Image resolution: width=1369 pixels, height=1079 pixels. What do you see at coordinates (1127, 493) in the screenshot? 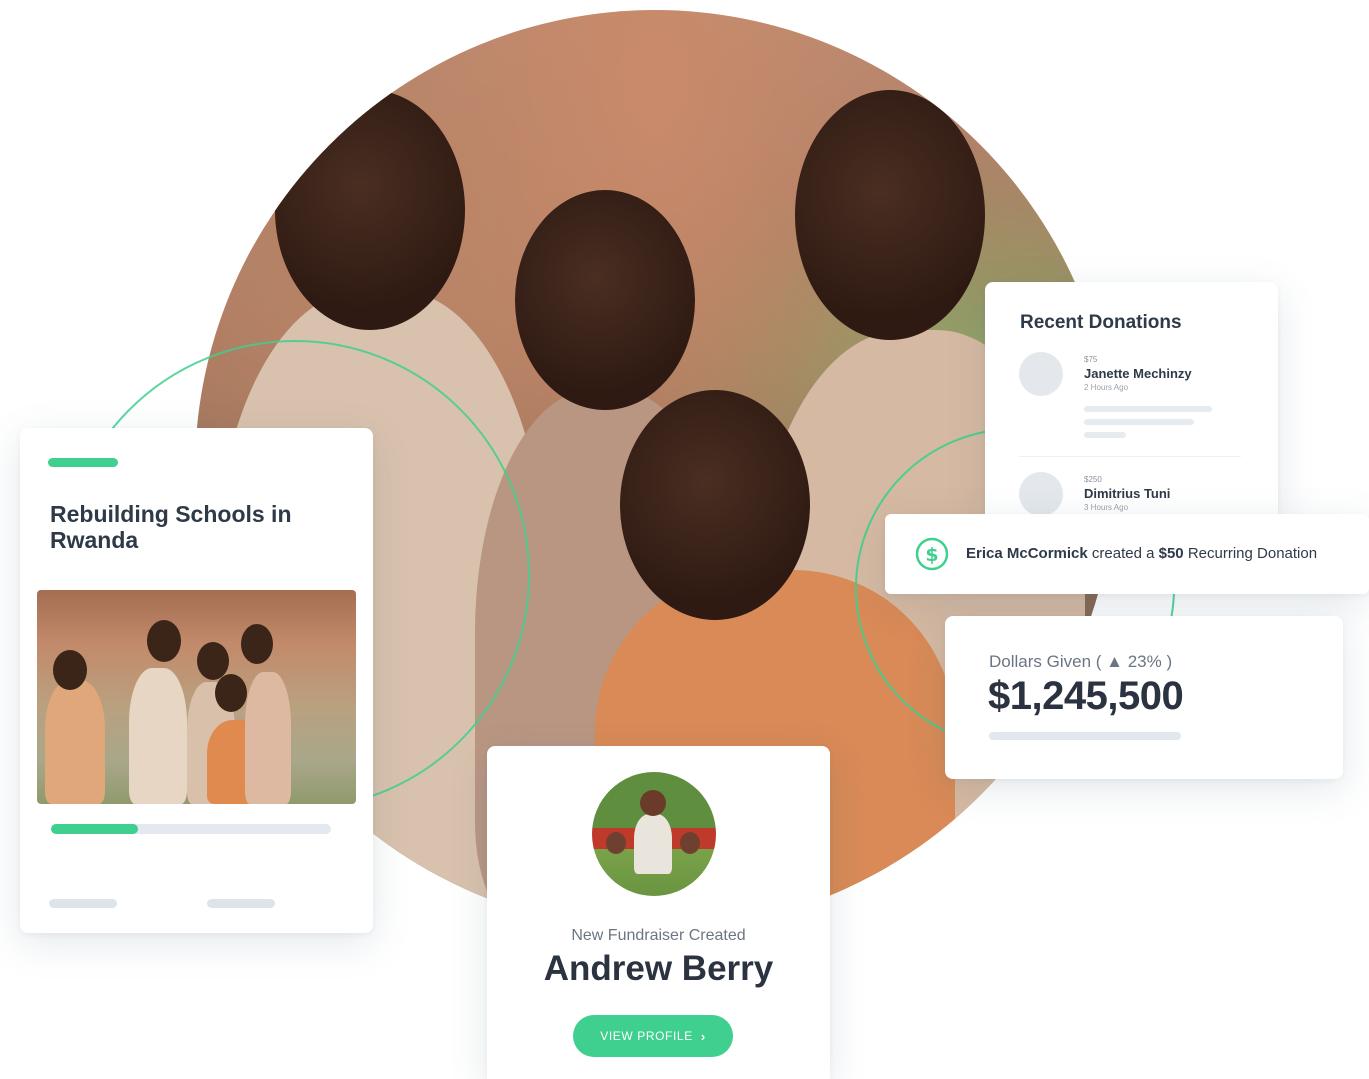
I see `donor-name: Dimitrius Tuni` at bounding box center [1127, 493].